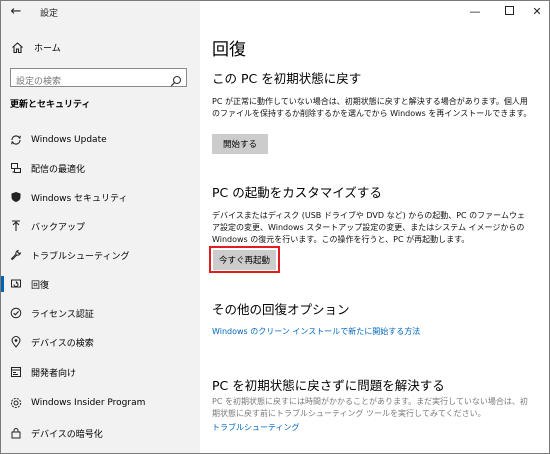  I want to click on sidebar-item-developers: 開発者向け, so click(100, 372).